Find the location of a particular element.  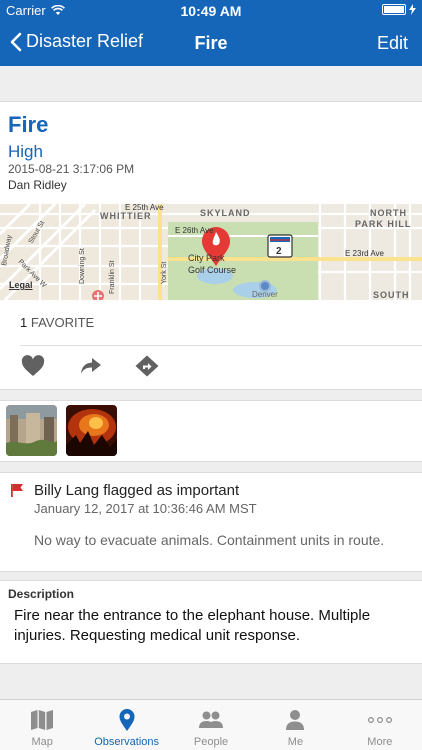

status-time: 10:49 AM is located at coordinates (211, 11).